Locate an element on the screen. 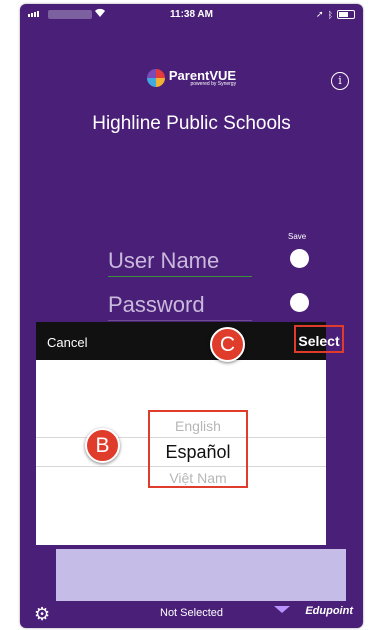 The height and width of the screenshot is (630, 374). parentvue-logo: ParentVUE powered by Synergy is located at coordinates (191, 78).